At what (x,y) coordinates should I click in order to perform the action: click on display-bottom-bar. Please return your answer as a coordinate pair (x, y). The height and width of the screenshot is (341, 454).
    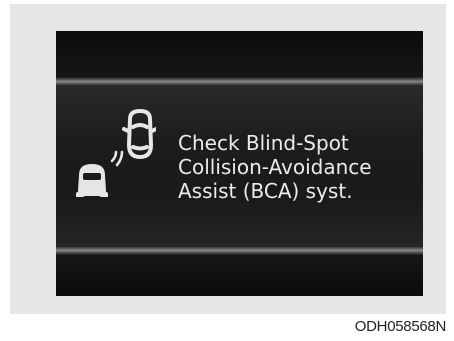
    Looking at the image, I should click on (239, 275).